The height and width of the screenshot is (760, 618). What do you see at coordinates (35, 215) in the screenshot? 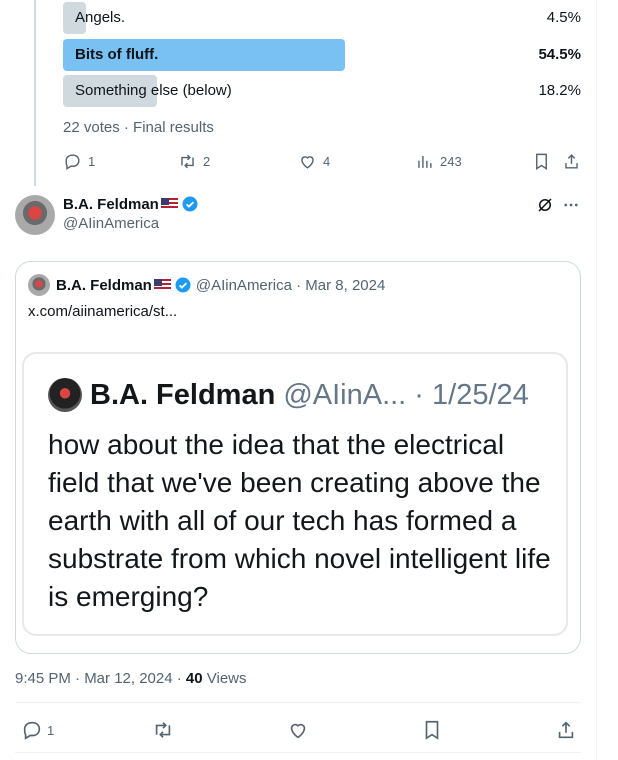
I see `avatar` at bounding box center [35, 215].